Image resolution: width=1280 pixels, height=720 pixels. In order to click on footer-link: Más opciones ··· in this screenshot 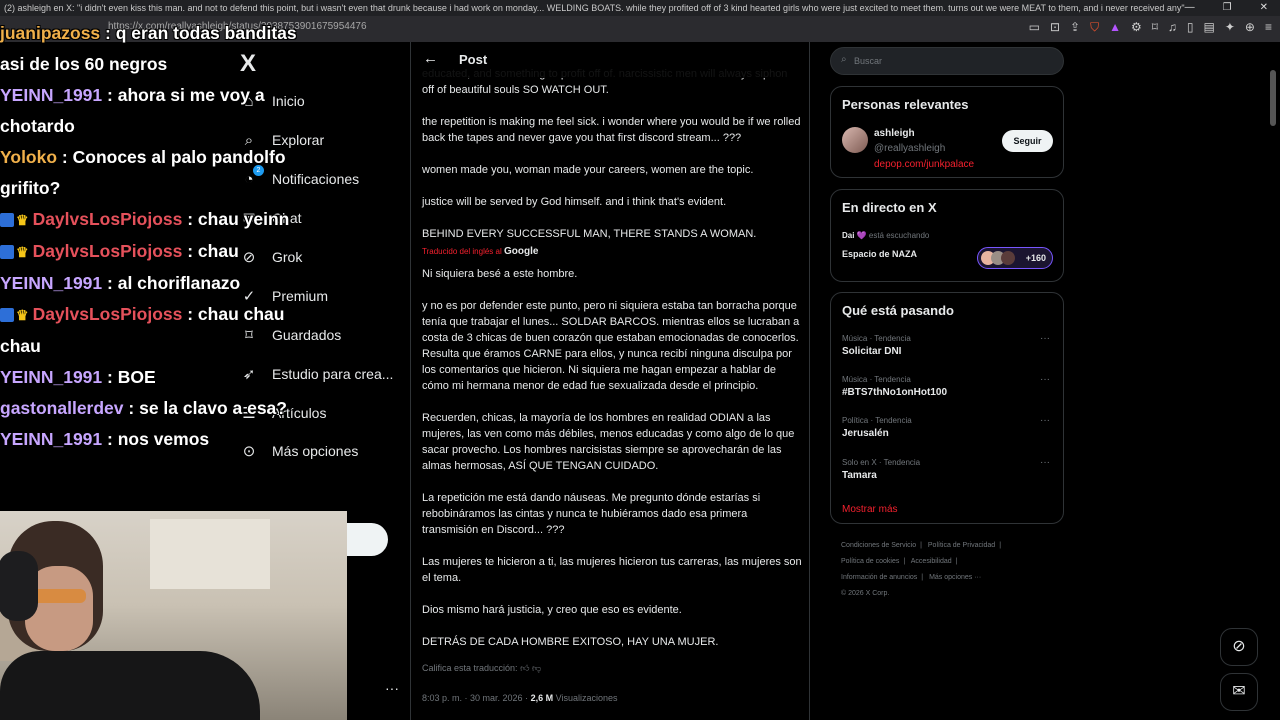, I will do `click(955, 577)`.